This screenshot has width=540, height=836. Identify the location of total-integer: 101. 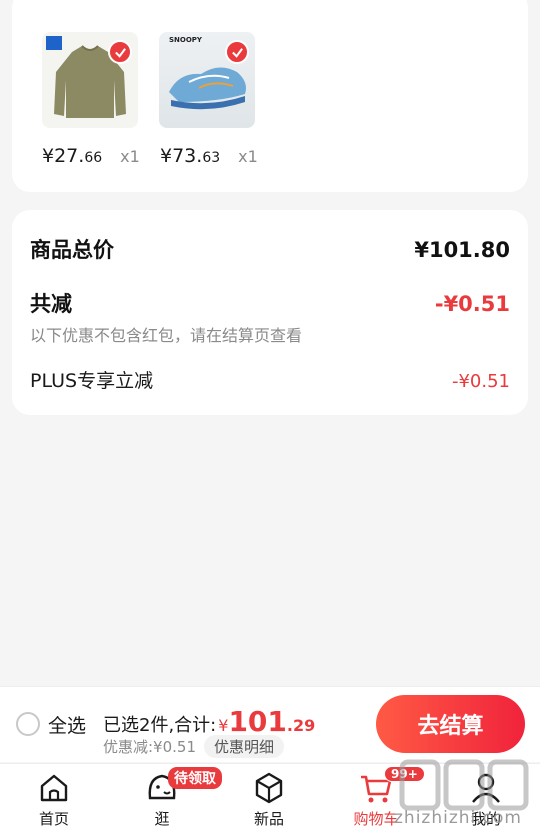
(257, 721).